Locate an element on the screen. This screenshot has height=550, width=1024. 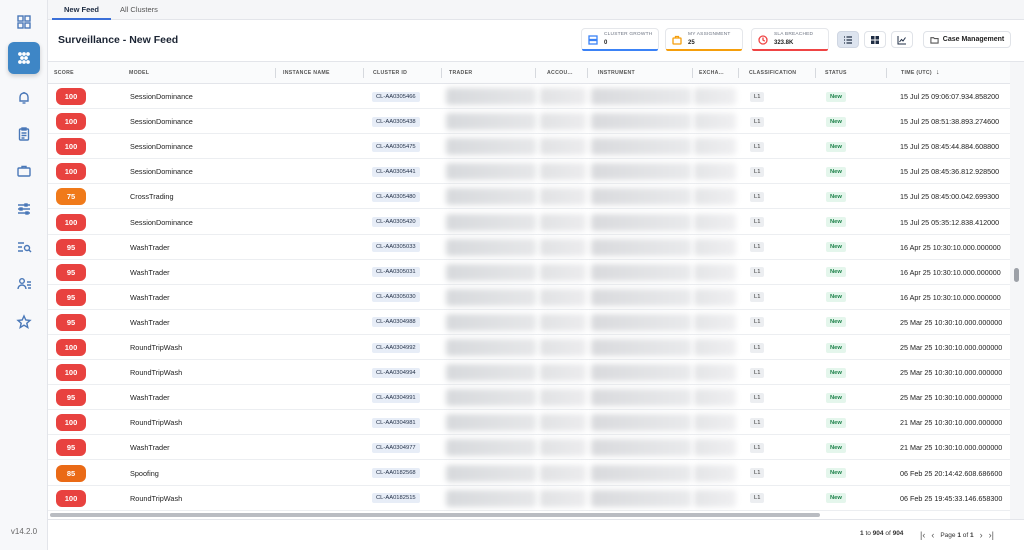
col-status: STATUS is located at coordinates (852, 73).